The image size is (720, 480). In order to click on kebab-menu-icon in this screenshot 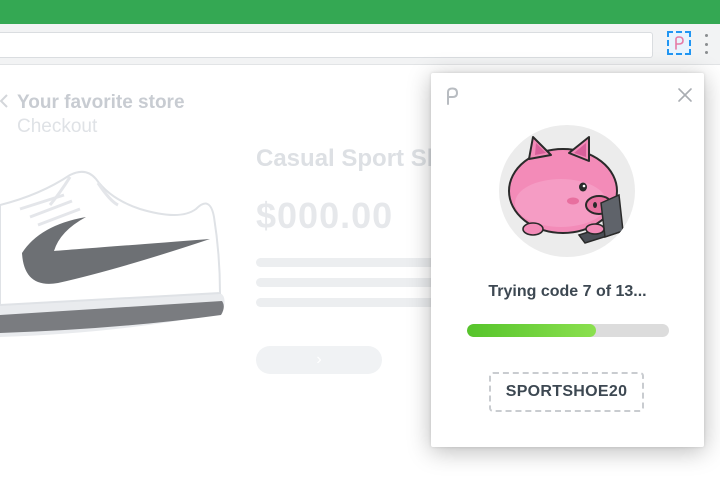, I will do `click(706, 35)`.